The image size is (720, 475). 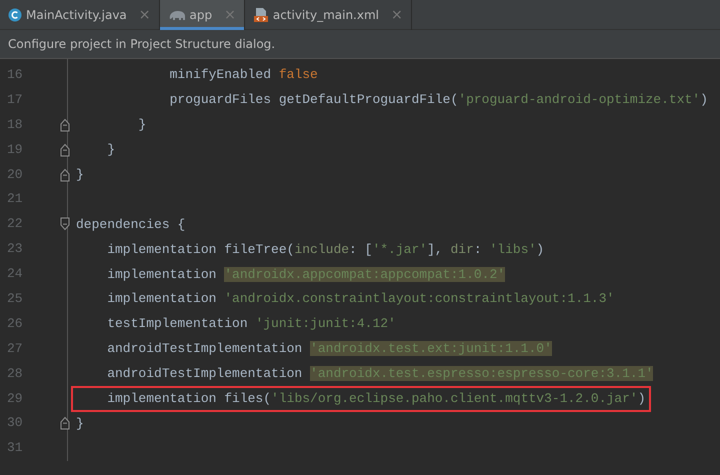 I want to click on line-number: 16, so click(x=15, y=74).